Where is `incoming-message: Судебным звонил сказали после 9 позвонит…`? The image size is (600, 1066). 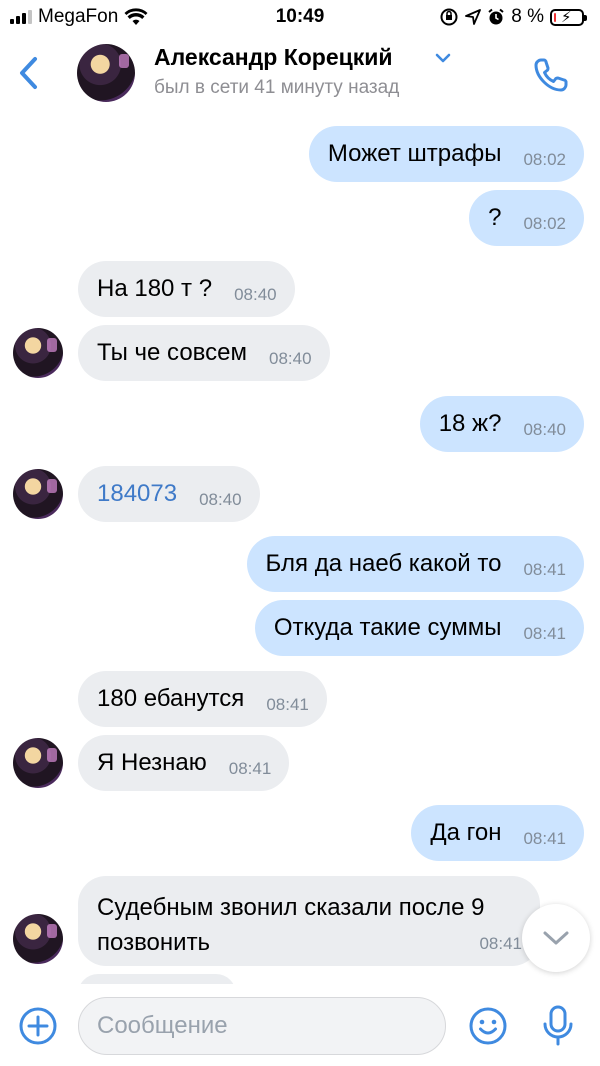
incoming-message: Судебным звонил сказали после 9 позвонит… is located at coordinates (300, 921).